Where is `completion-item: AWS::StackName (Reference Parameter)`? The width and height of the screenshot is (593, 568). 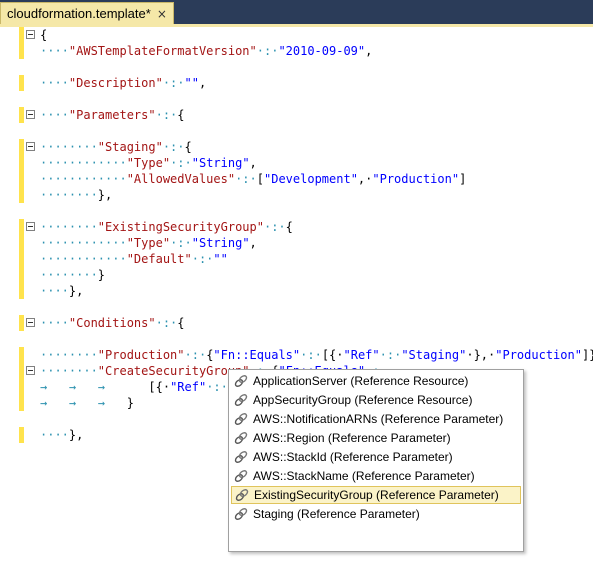 completion-item: AWS::StackName (Reference Parameter) is located at coordinates (376, 476).